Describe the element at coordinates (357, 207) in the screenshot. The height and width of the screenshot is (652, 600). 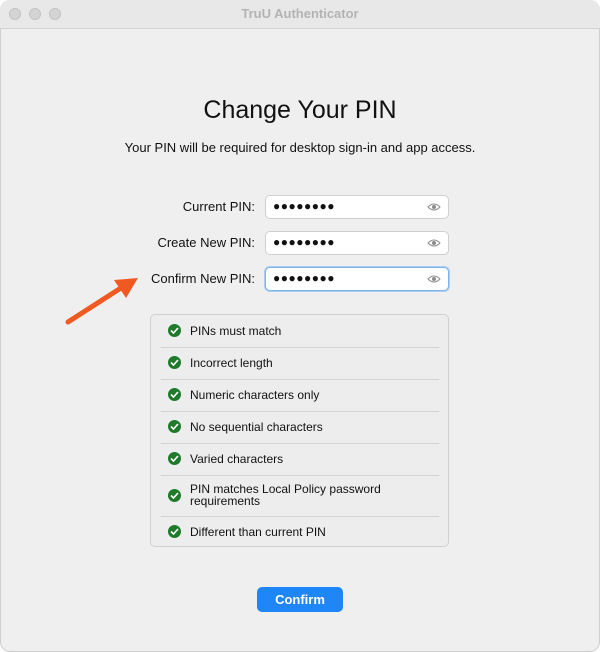
I see `current-pin-field: ●●●●●●●●` at that location.